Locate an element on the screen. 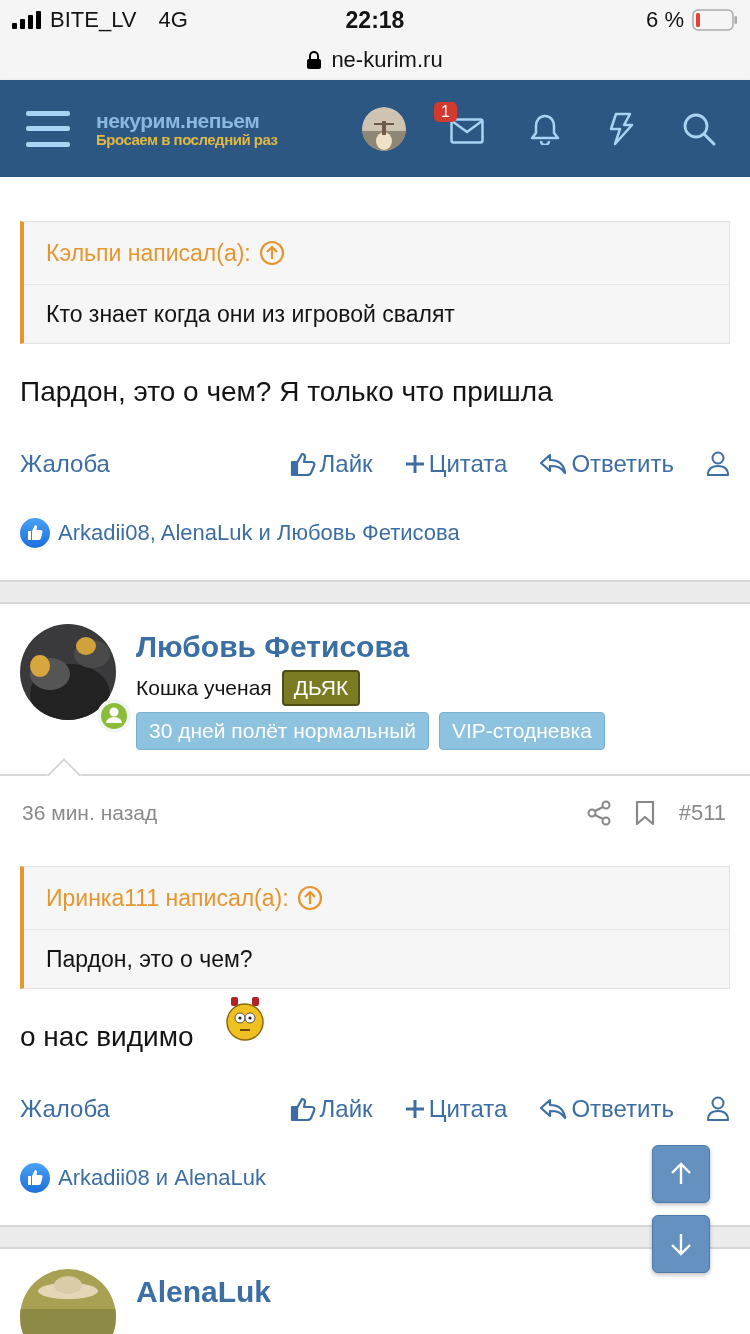  post-number: #511 is located at coordinates (702, 813).